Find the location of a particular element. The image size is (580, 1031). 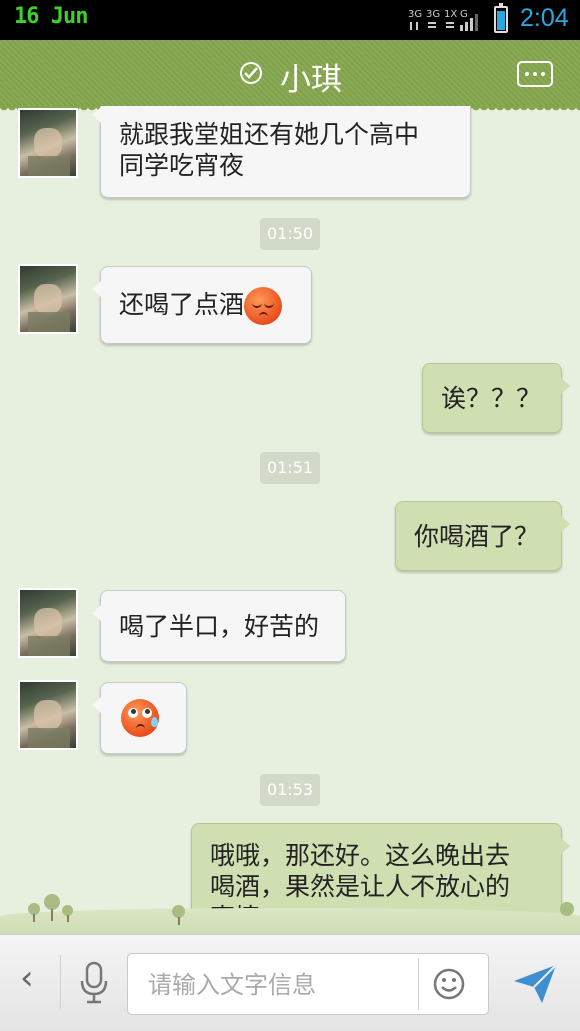

message-line: 哦哦，那还好。这么晚出去 is located at coordinates (360, 855).